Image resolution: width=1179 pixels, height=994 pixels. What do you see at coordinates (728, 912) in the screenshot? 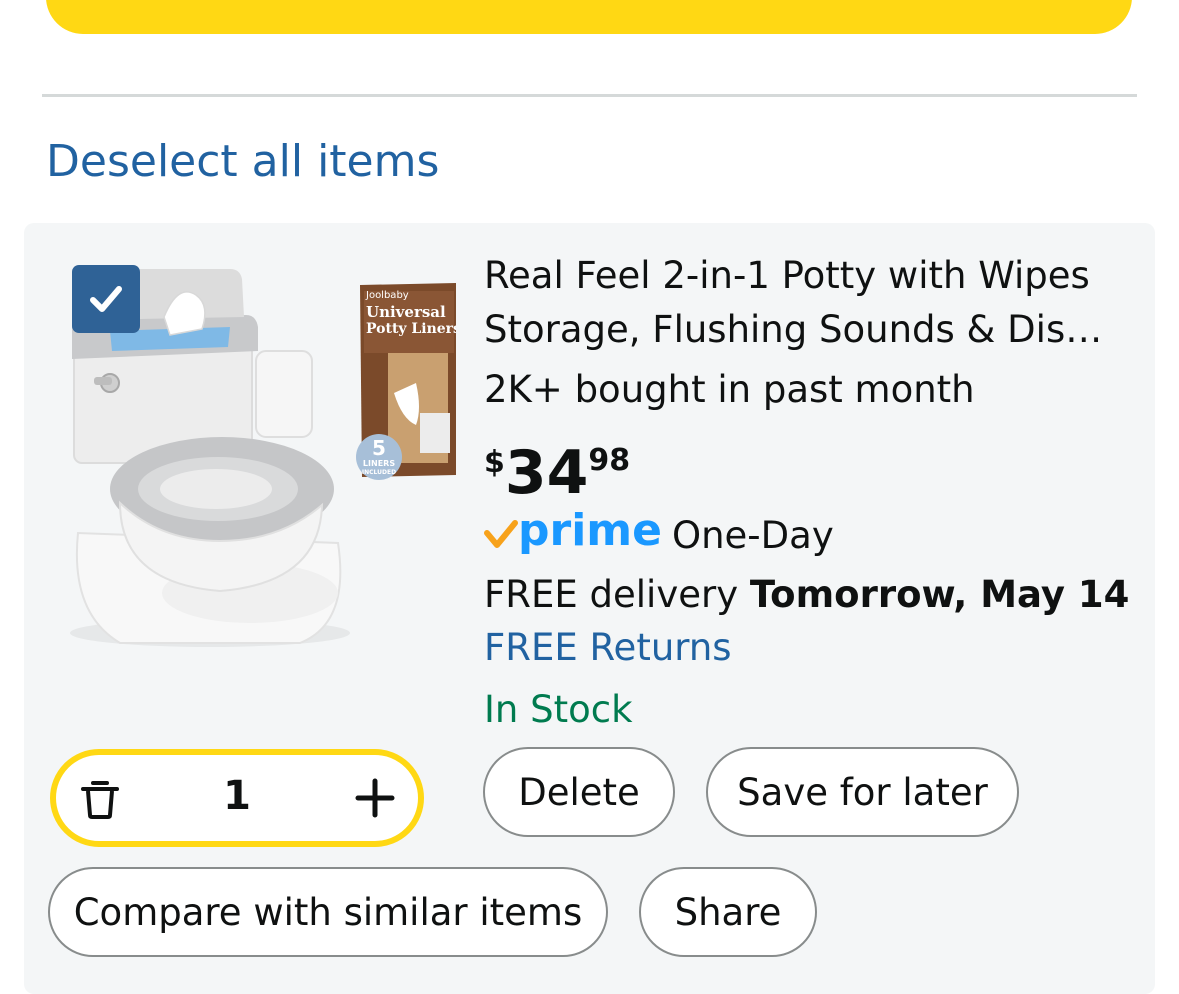
I see `share-button: Share` at bounding box center [728, 912].